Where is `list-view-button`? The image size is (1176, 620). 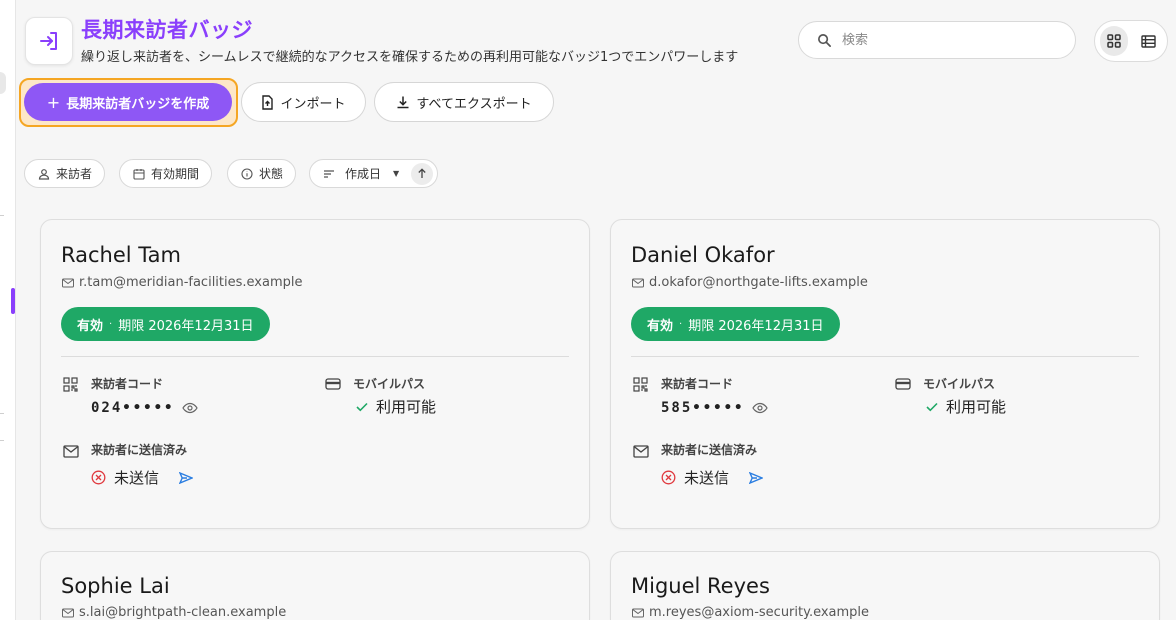 list-view-button is located at coordinates (1148, 41).